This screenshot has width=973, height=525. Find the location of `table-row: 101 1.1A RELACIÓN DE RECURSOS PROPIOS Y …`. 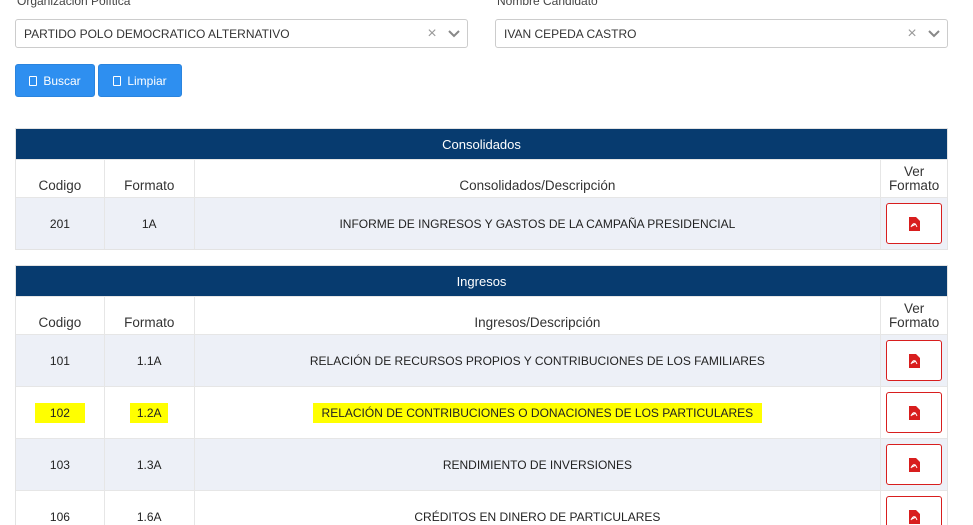

table-row: 101 1.1A RELACIÓN DE RECURSOS PROPIOS Y … is located at coordinates (481, 360).